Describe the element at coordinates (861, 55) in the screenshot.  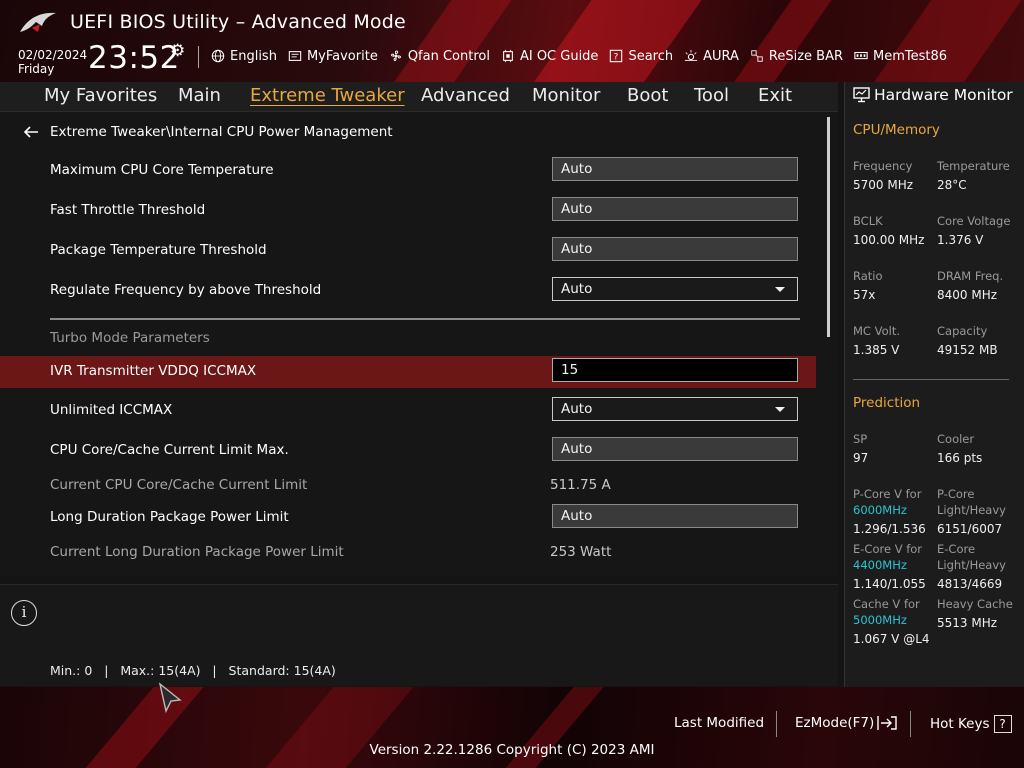
I see `memtest-icon` at that location.